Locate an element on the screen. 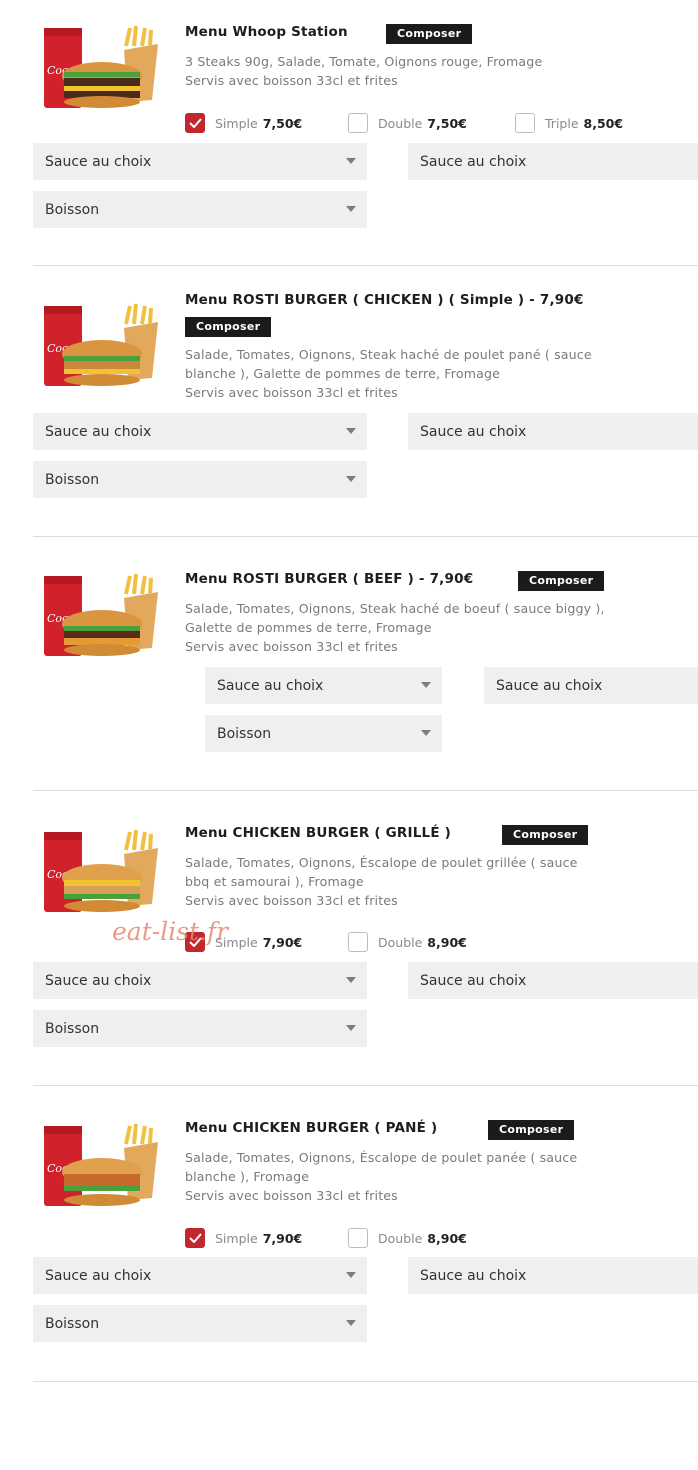 The height and width of the screenshot is (1470, 698). option-triple: Triple 8,50€ is located at coordinates (569, 123).